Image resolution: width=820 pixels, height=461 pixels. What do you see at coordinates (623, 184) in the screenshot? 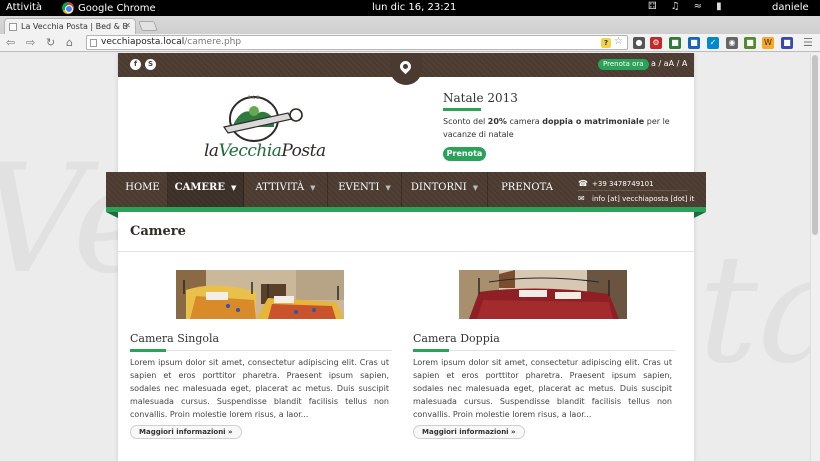
I see `phone-number: +39 3478749101` at bounding box center [623, 184].